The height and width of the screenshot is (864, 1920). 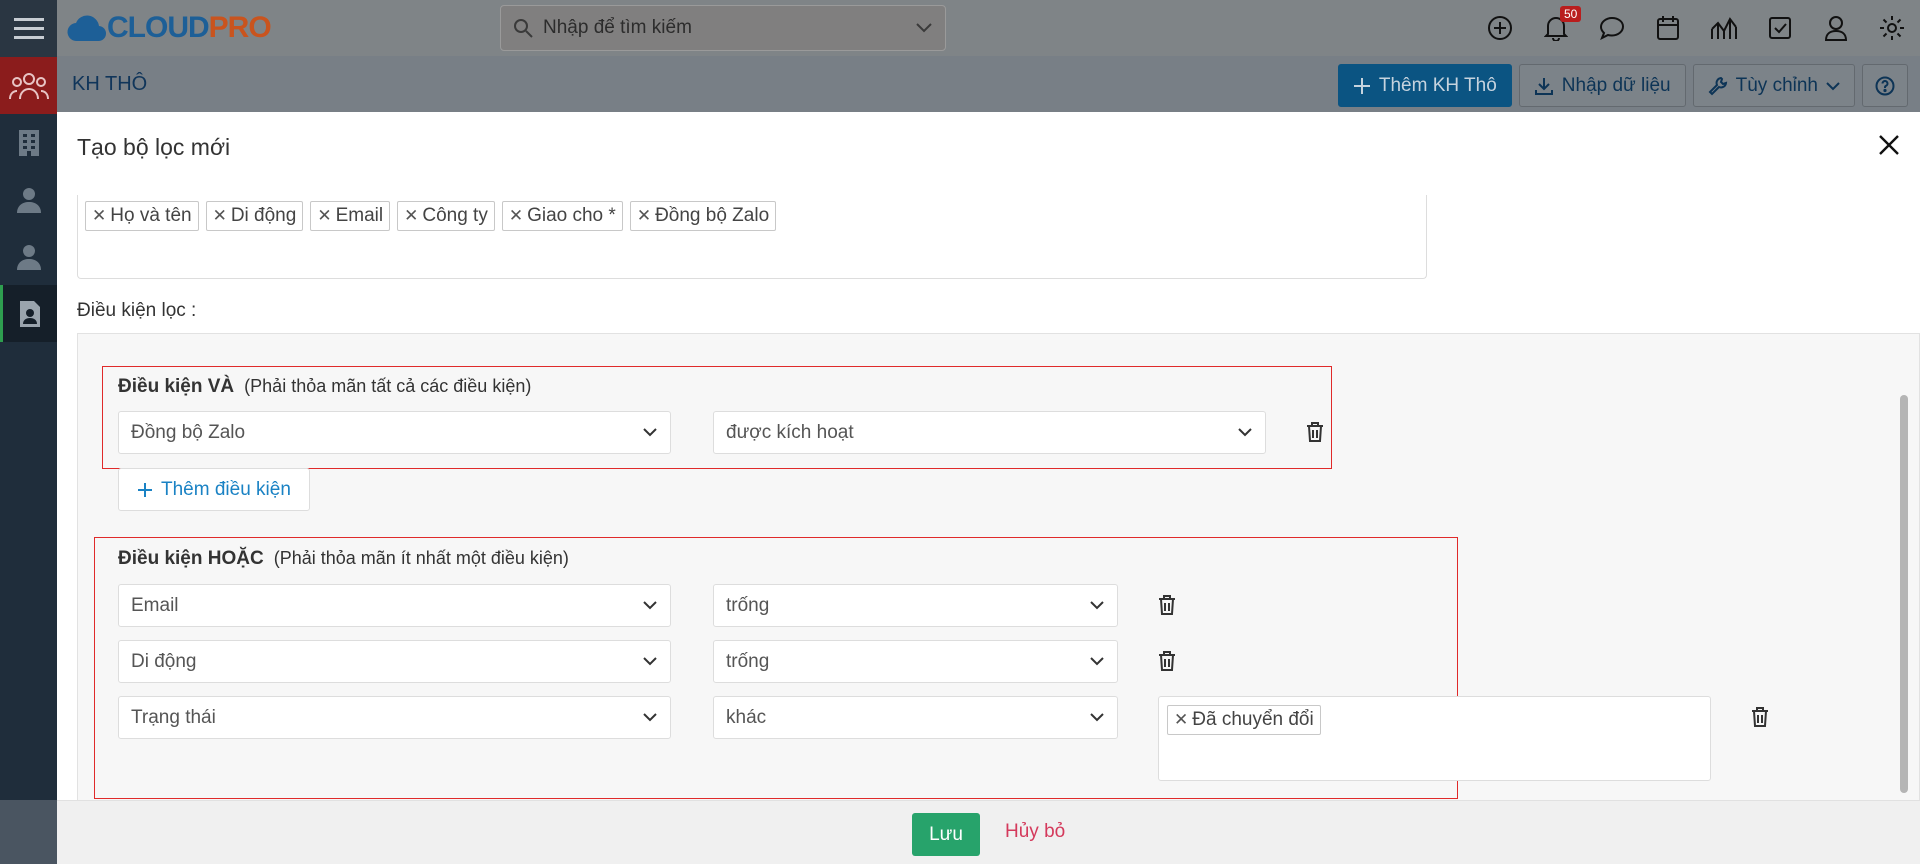 I want to click on wrench-icon, so click(x=1717, y=85).